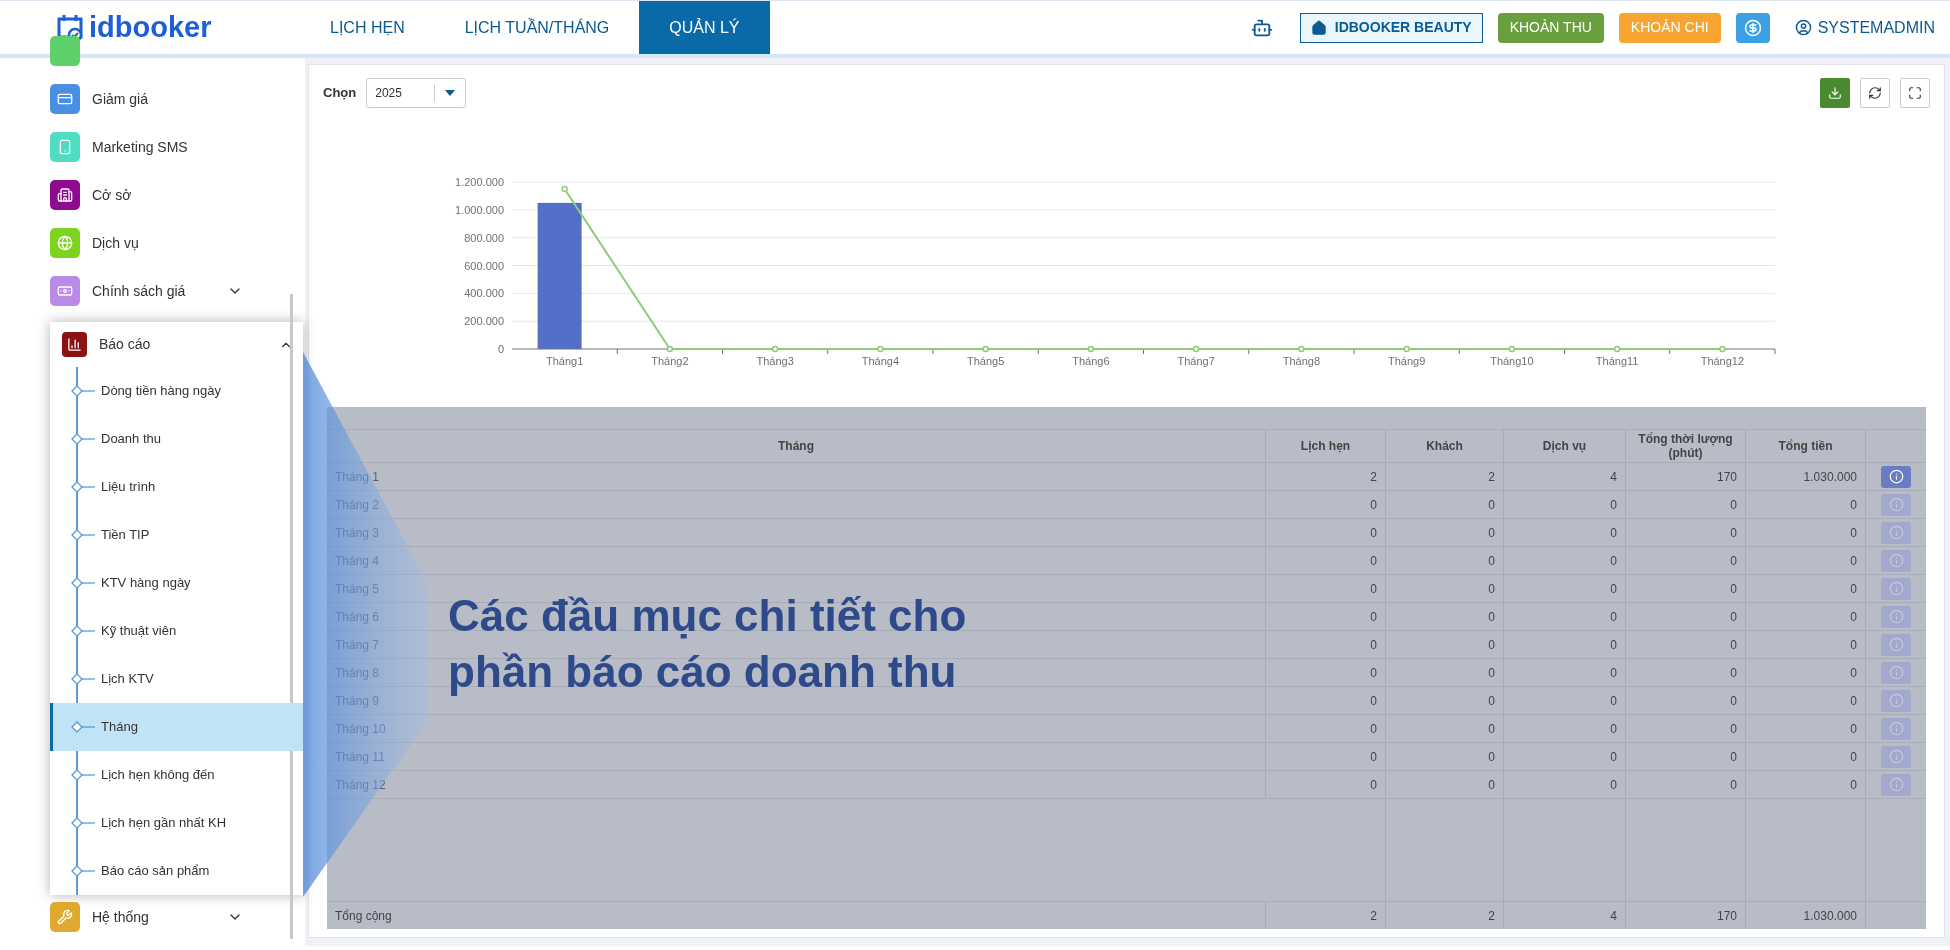 The image size is (1950, 950). What do you see at coordinates (880, 361) in the screenshot?
I see `axis-label: Tháng4` at bounding box center [880, 361].